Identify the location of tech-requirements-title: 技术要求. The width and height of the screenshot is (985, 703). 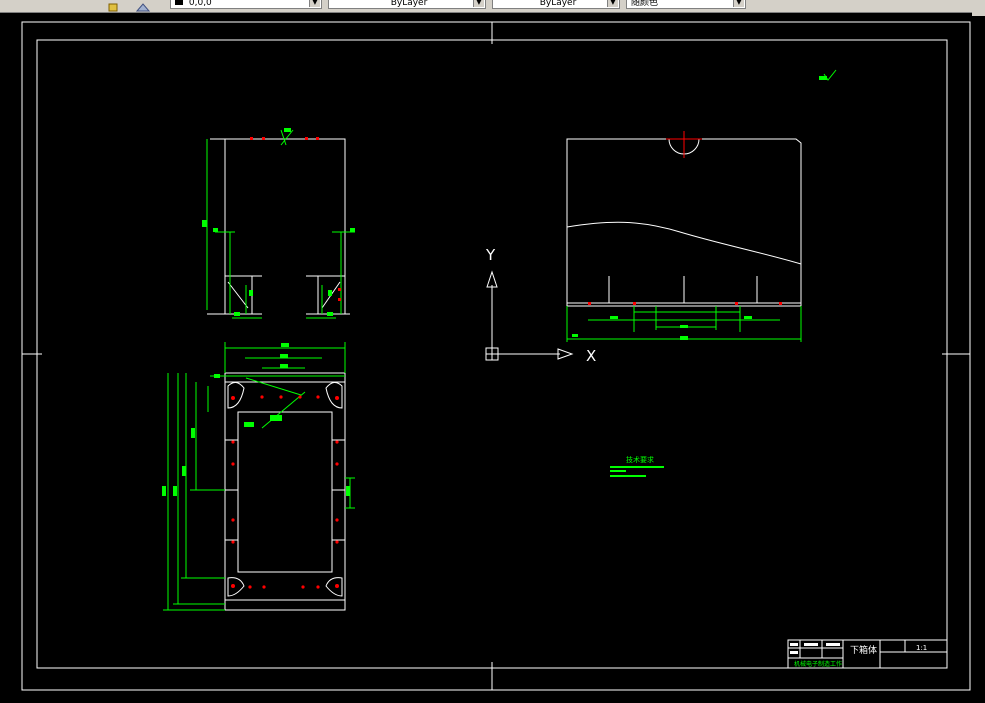
(640, 459).